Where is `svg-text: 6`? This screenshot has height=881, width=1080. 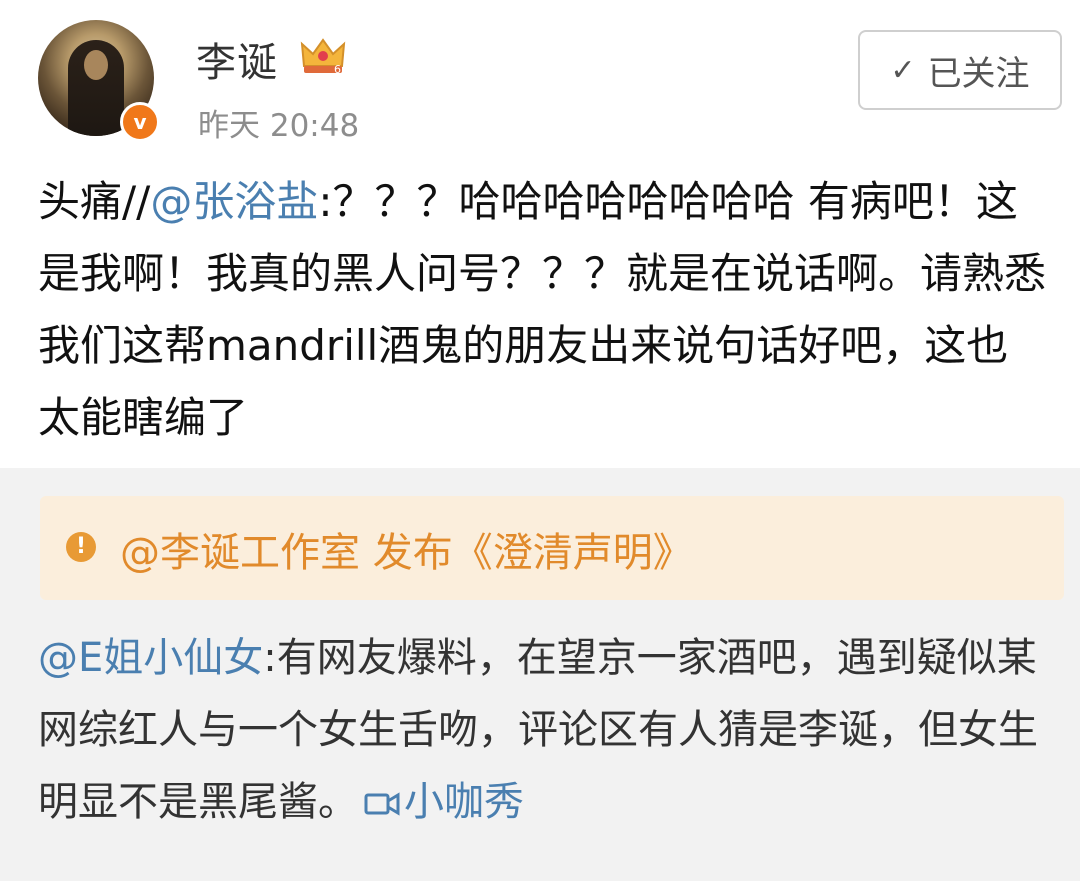 svg-text: 6 is located at coordinates (337, 69).